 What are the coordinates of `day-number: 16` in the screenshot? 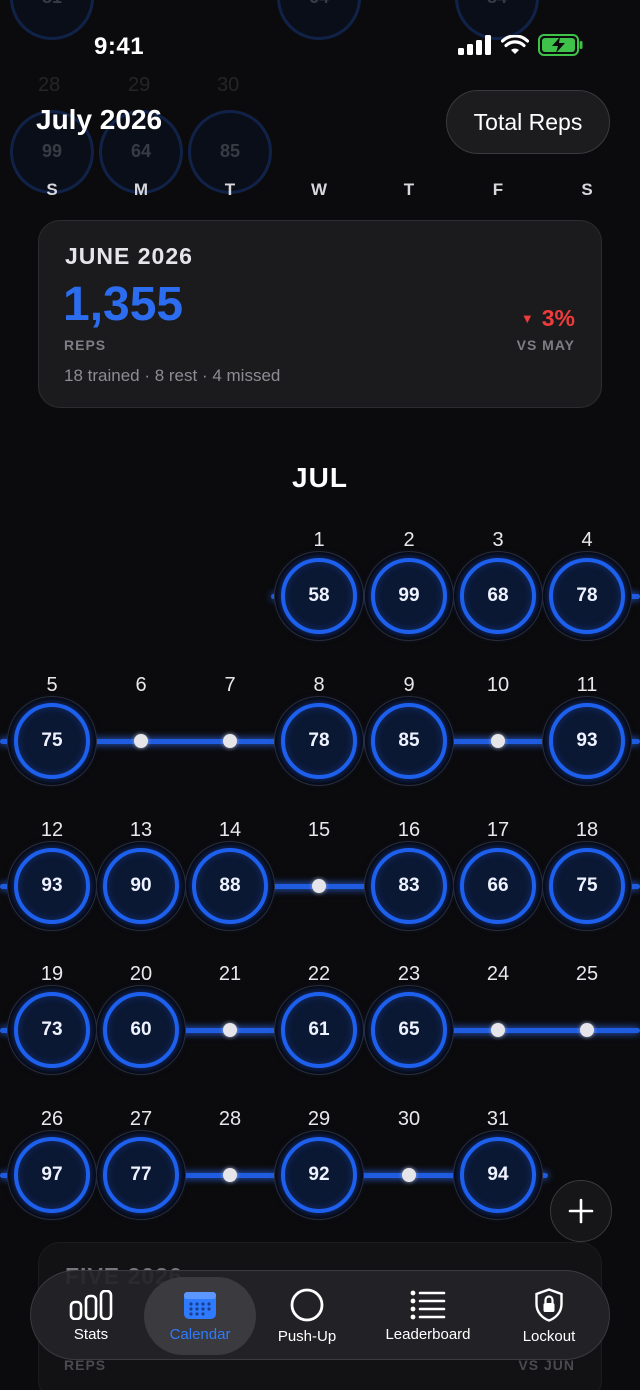 It's located at (409, 830).